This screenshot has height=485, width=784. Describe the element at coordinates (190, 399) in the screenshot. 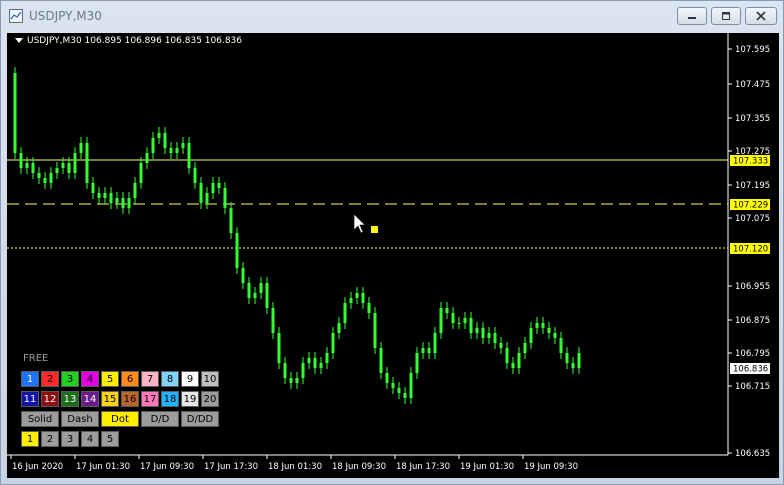

I see `color-swatch-19: 19` at that location.